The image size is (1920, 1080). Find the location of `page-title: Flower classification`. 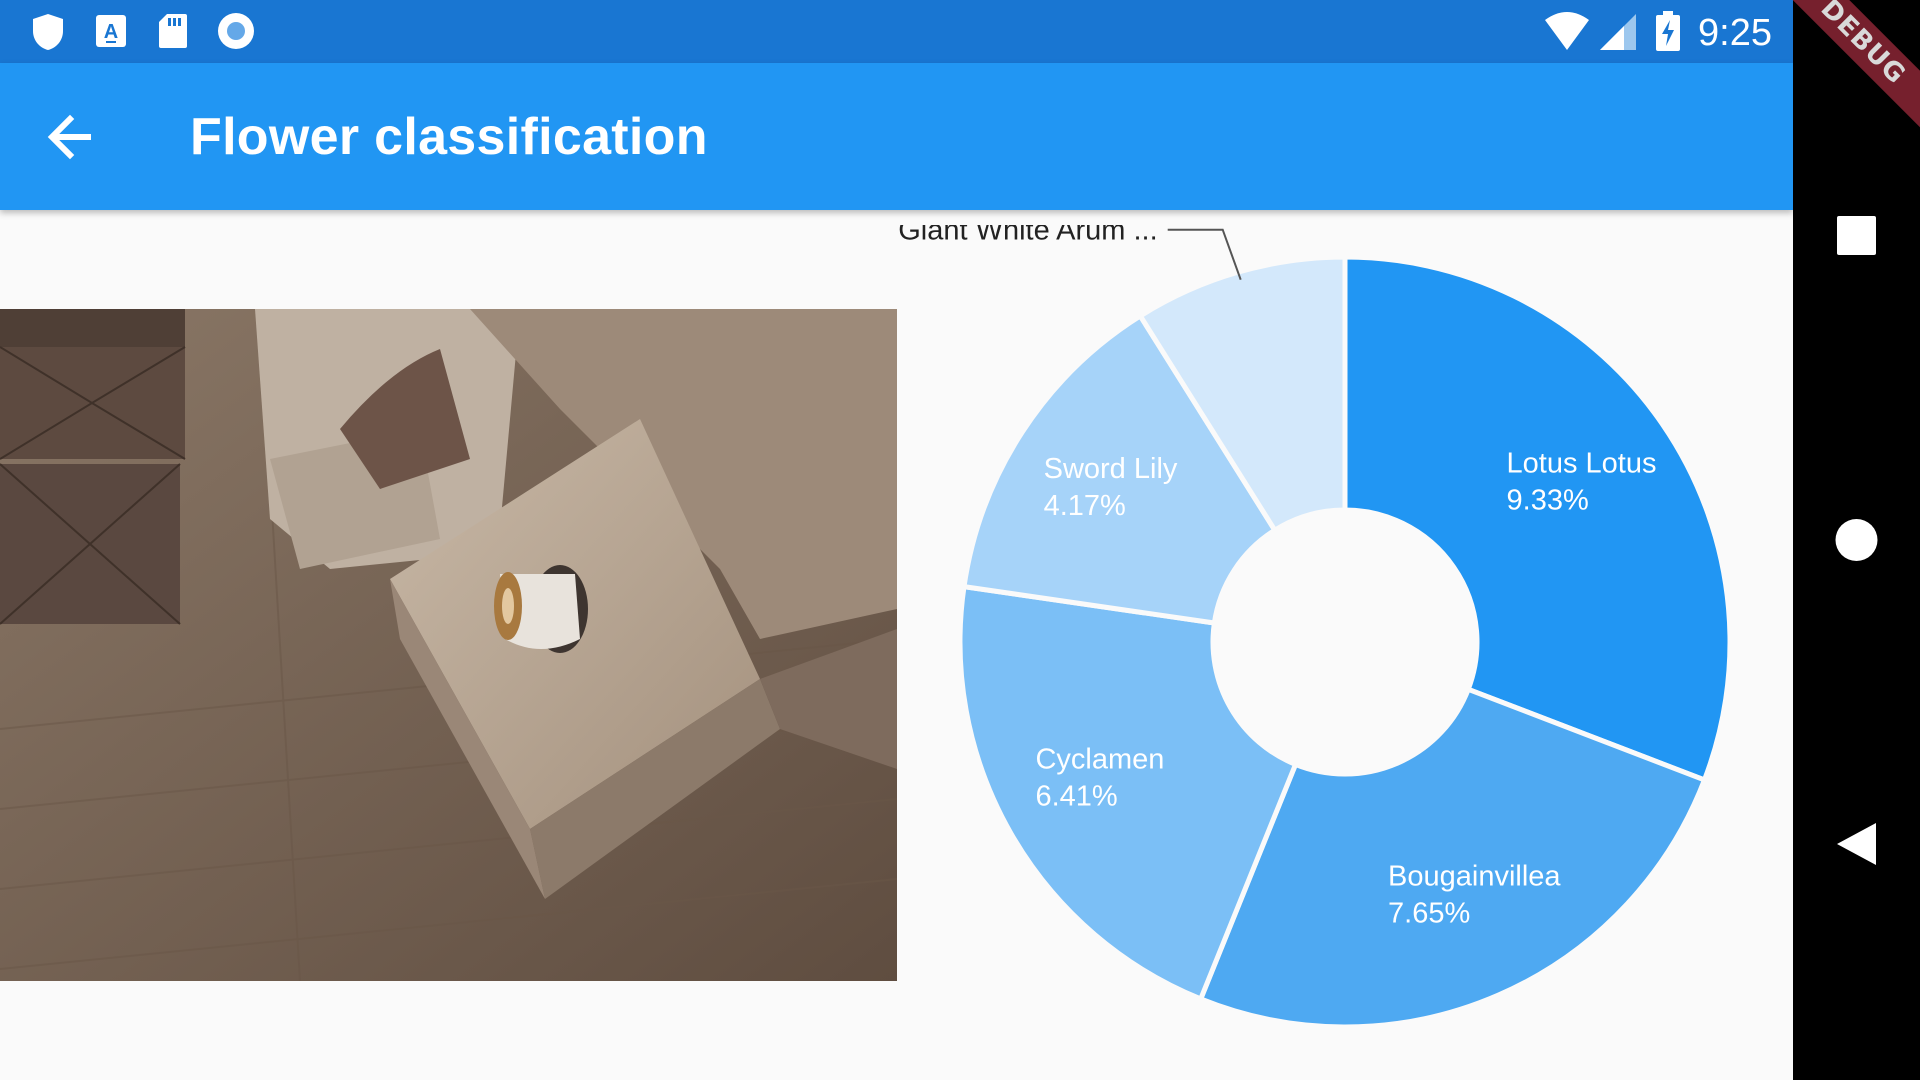

page-title: Flower classification is located at coordinates (449, 137).